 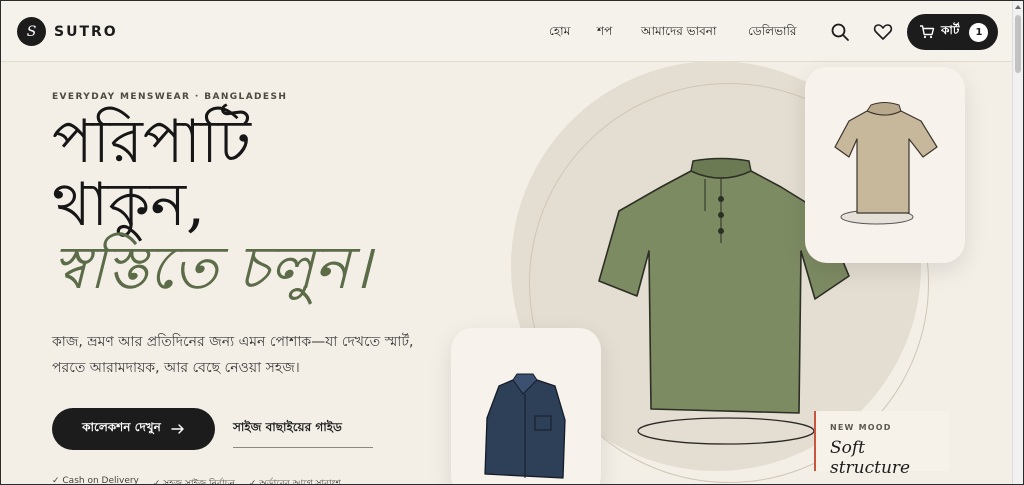 I want to click on beige-shirt-image, so click(x=886, y=163).